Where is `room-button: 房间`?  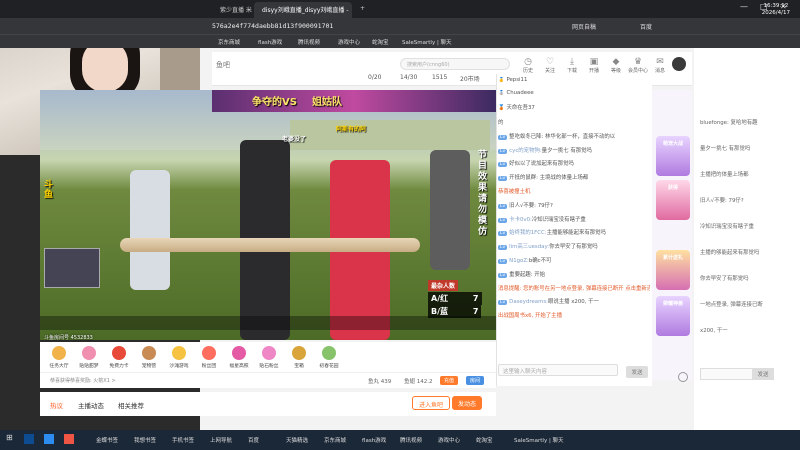 room-button: 房间 is located at coordinates (475, 380).